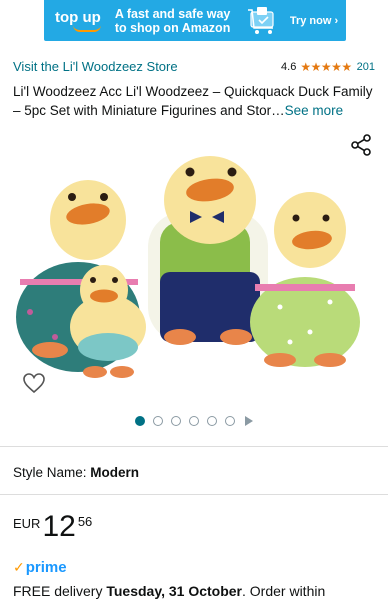 The image size is (388, 600). What do you see at coordinates (27, 523) in the screenshot?
I see `price-currency: EUR` at bounding box center [27, 523].